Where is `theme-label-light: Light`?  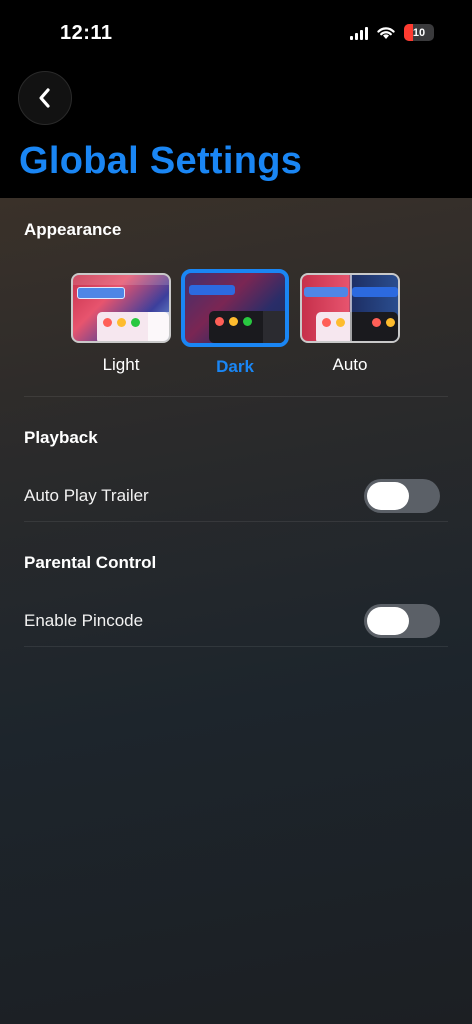 theme-label-light: Light is located at coordinates (121, 364).